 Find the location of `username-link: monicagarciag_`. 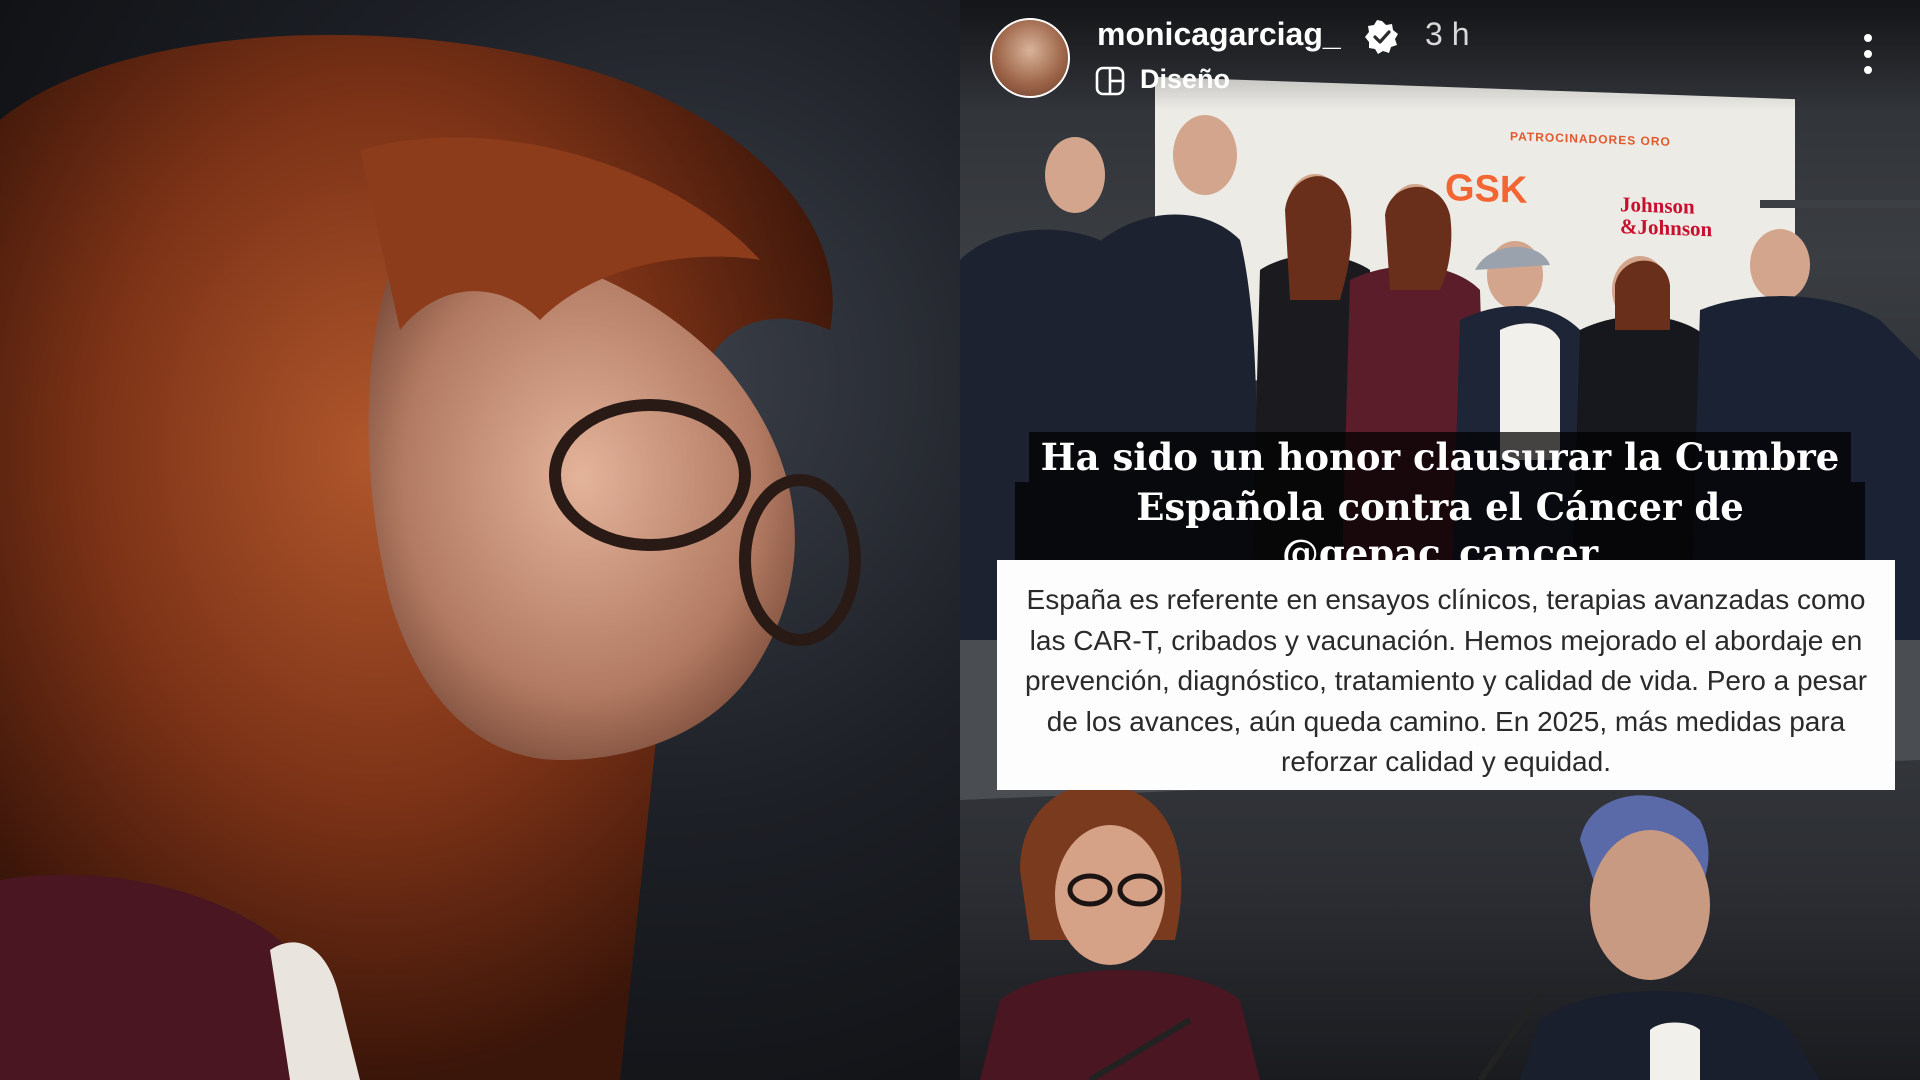

username-link: monicagarciag_ is located at coordinates (1219, 34).